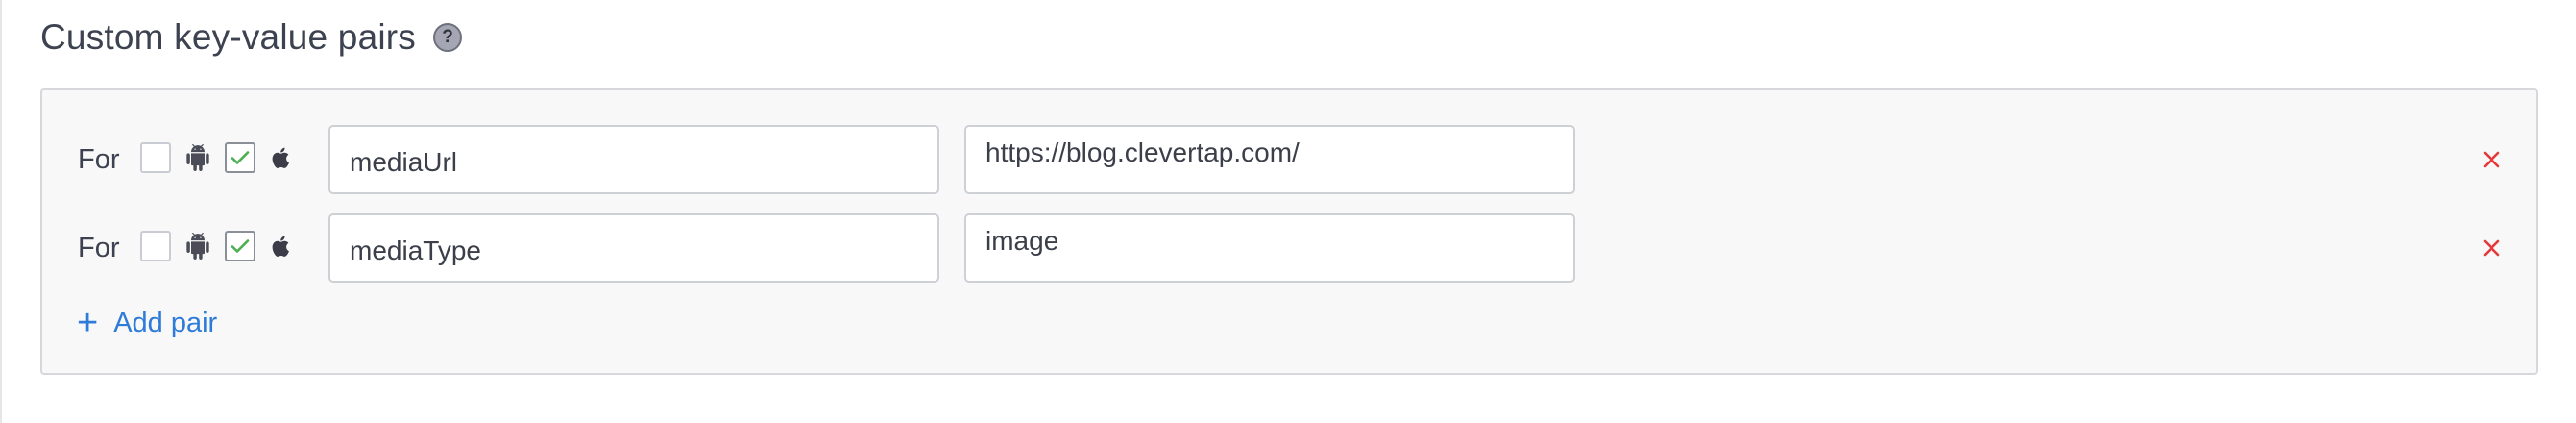 Image resolution: width=2576 pixels, height=423 pixels. I want to click on add-pair-button: + Add pair, so click(147, 323).